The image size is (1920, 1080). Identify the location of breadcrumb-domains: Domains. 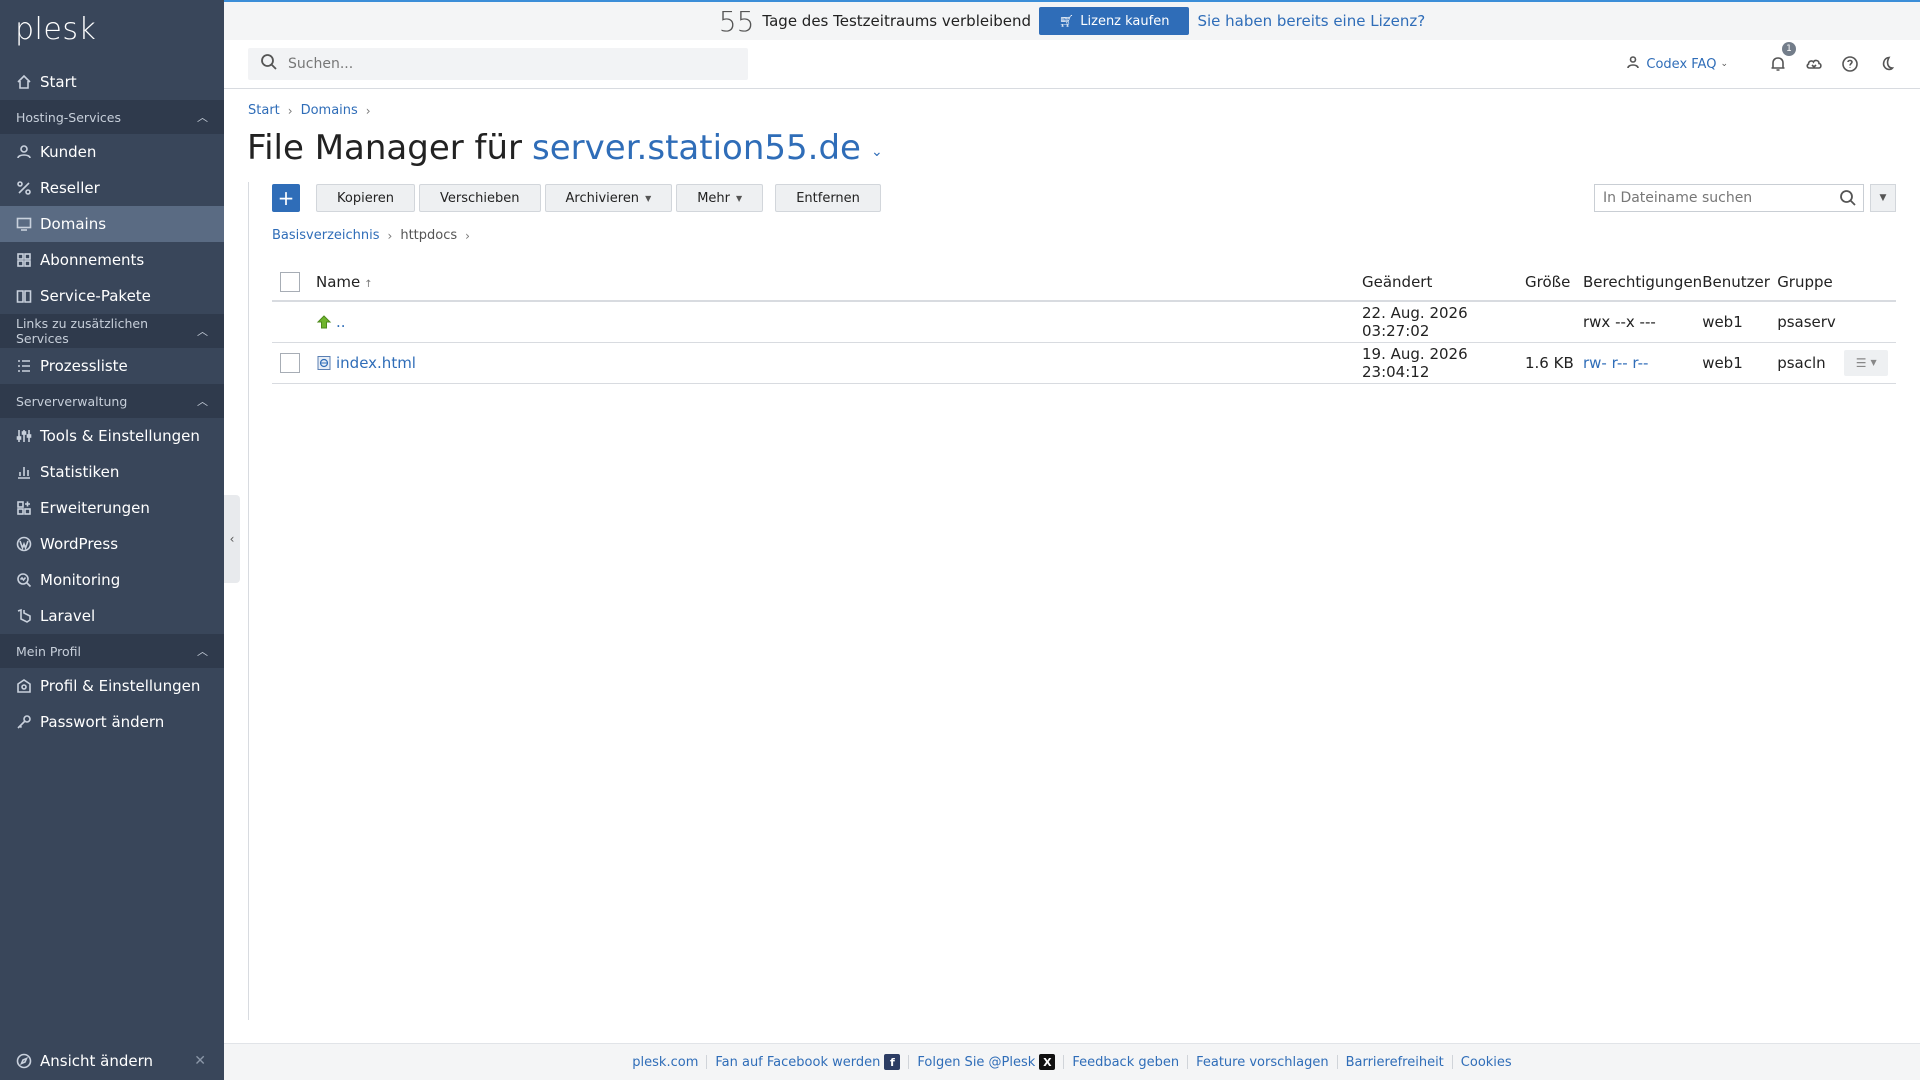
(329, 110).